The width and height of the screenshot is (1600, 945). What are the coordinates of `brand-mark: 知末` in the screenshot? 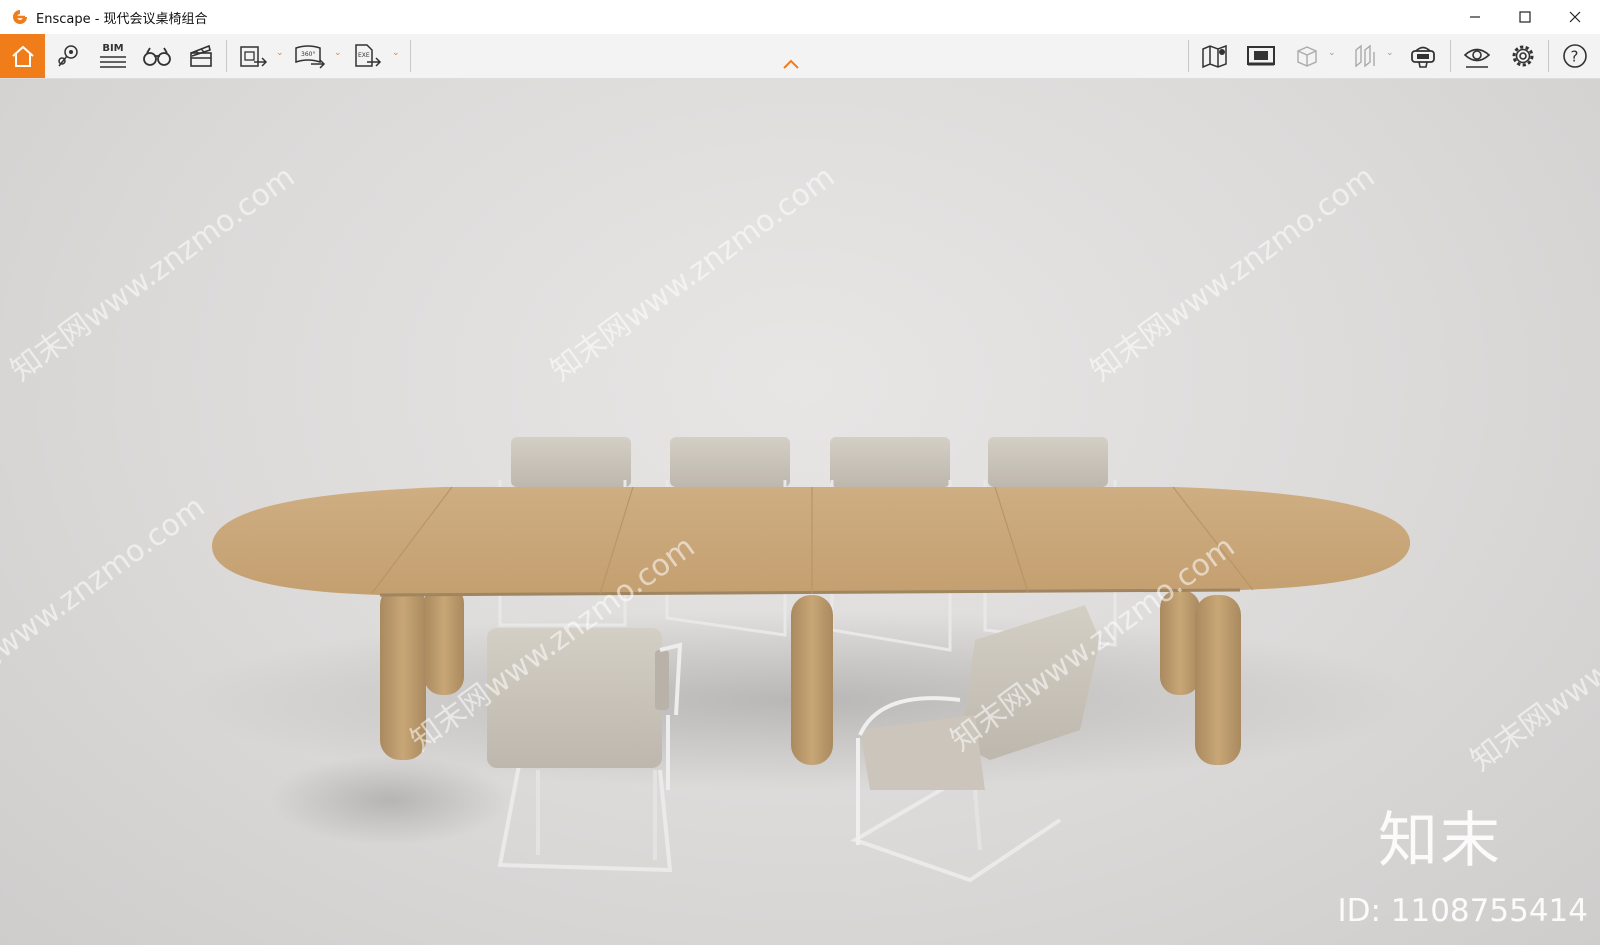 It's located at (1440, 841).